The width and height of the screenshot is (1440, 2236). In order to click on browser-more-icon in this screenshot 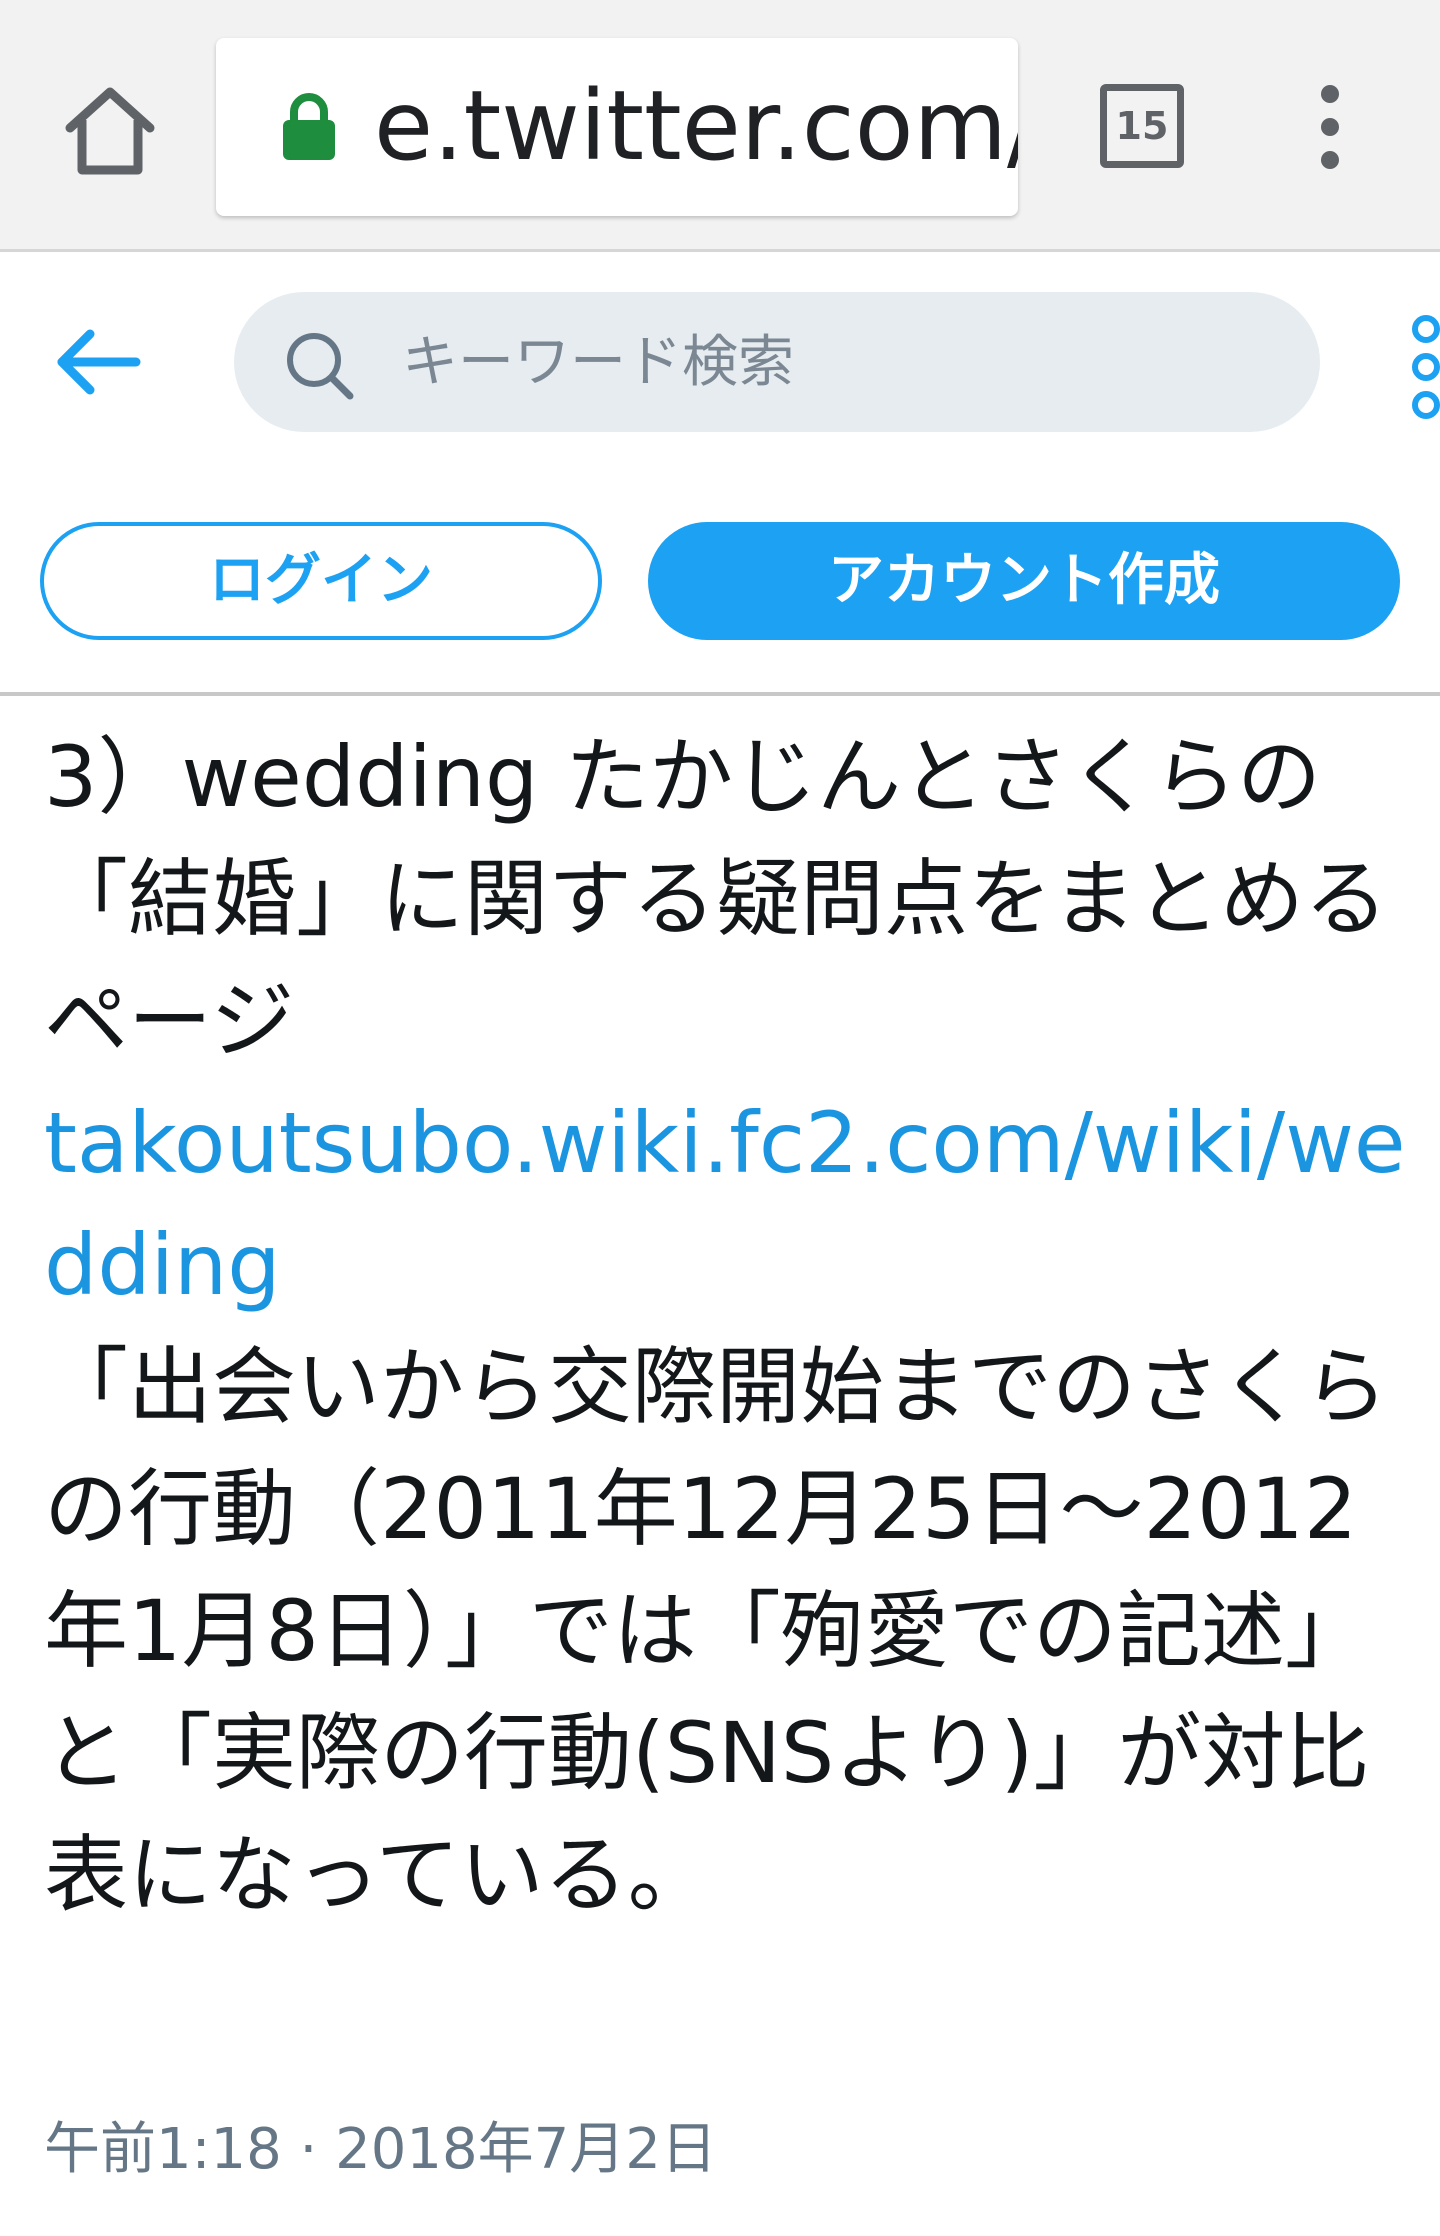, I will do `click(1330, 127)`.